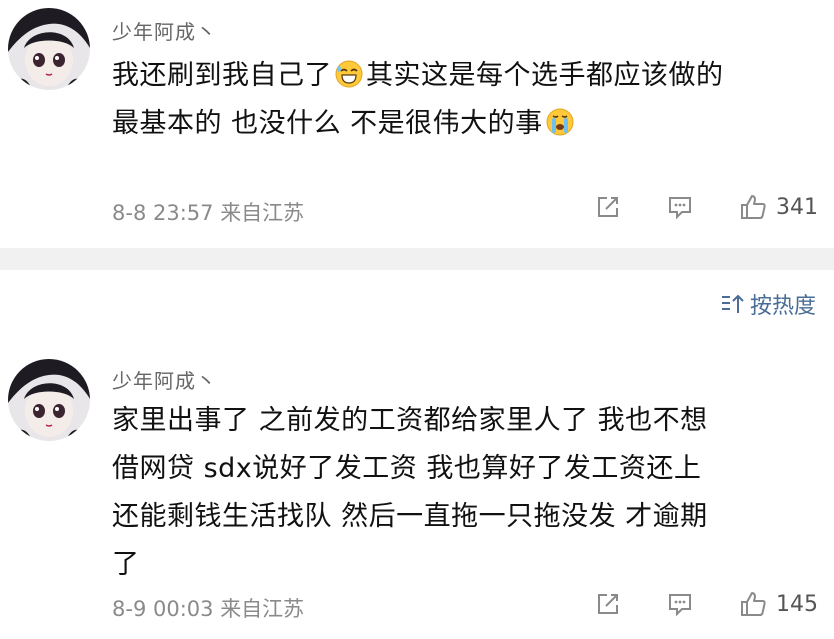 The width and height of the screenshot is (834, 639). What do you see at coordinates (468, 100) in the screenshot?
I see `comment-text: 我还刷到我自己了 其实这是每个选手都应该做的 最基本的 也没什么 不是很伟大的事` at bounding box center [468, 100].